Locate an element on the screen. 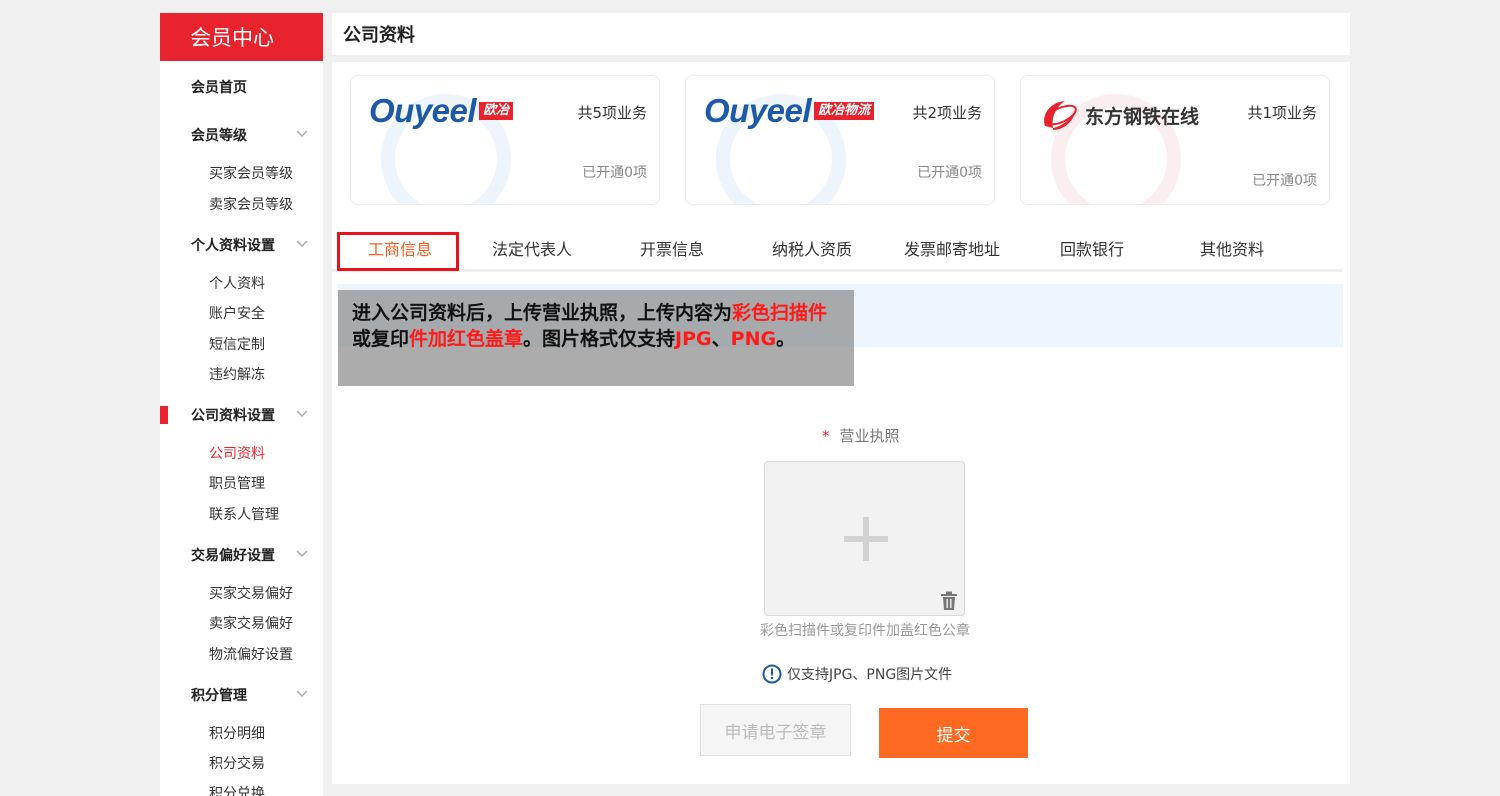 This screenshot has width=1500, height=796. logo-text: 东方钢铁在线 is located at coordinates (1142, 116).